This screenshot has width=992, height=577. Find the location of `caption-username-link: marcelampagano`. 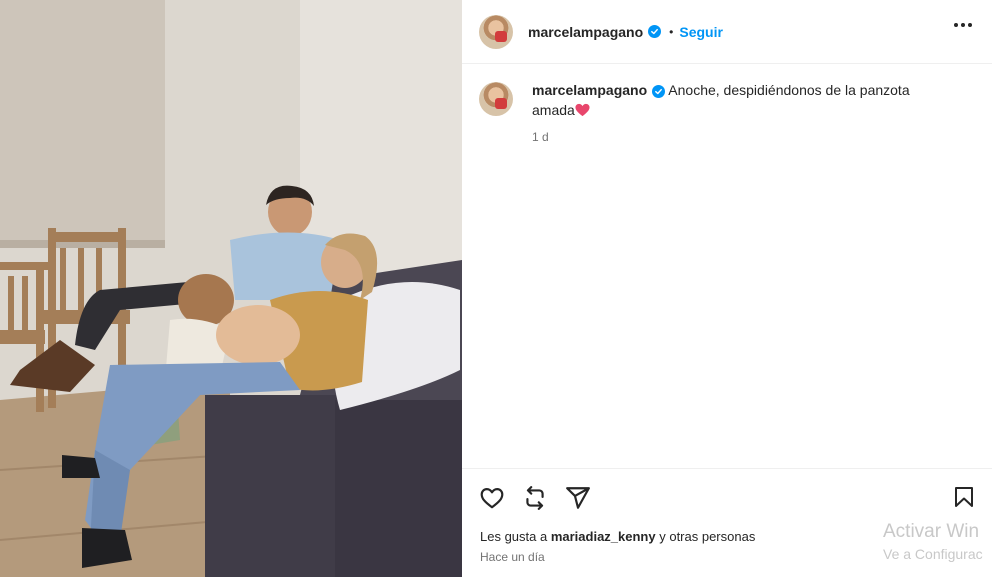

caption-username-link: marcelampagano is located at coordinates (589, 90).